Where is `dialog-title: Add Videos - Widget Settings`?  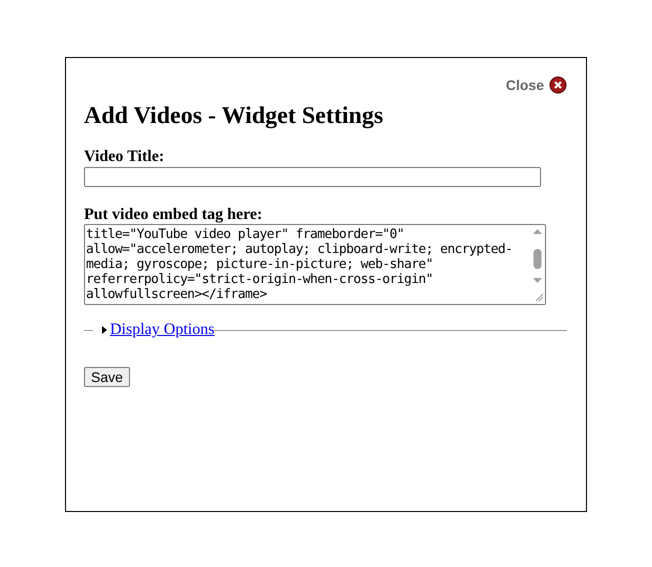
dialog-title: Add Videos - Widget Settings is located at coordinates (234, 116).